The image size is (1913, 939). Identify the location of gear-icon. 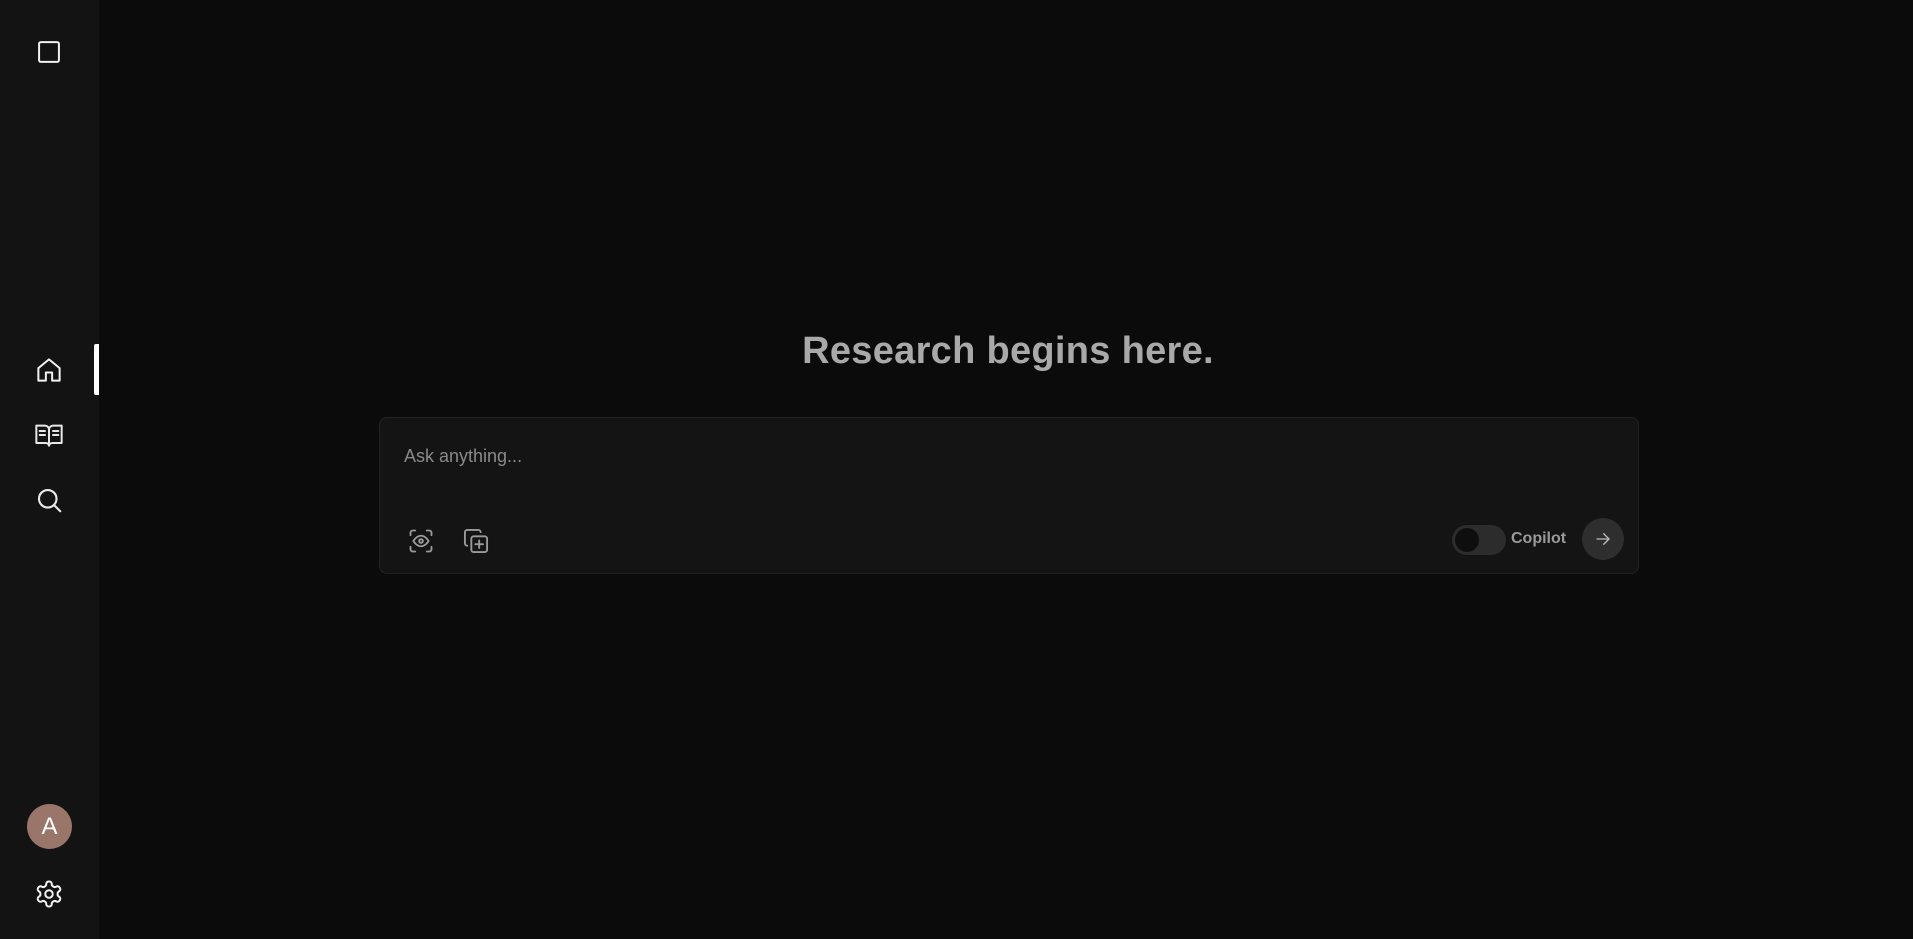
(49, 894).